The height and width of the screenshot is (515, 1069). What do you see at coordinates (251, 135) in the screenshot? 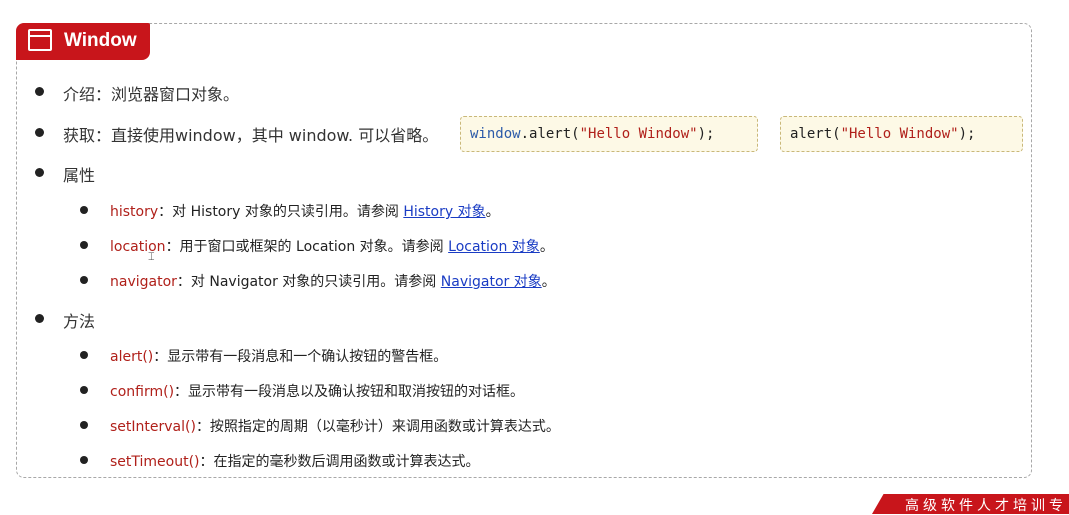
I see `get-text: 获取：直接使用window，其中 window. 可以省略。` at bounding box center [251, 135].